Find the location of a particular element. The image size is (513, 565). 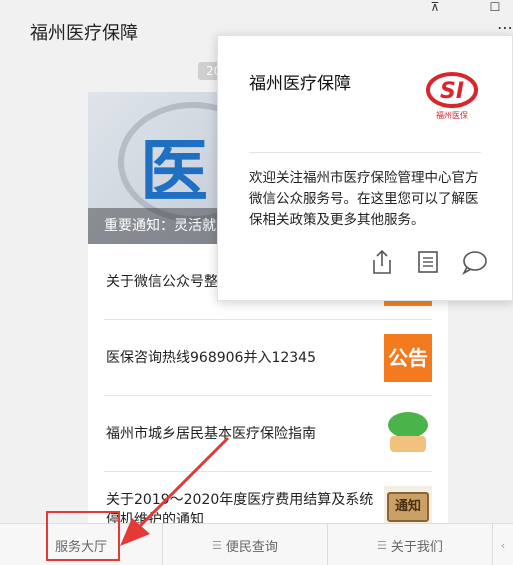

menu-public-query: ☰ 便民查询 is located at coordinates (245, 544).